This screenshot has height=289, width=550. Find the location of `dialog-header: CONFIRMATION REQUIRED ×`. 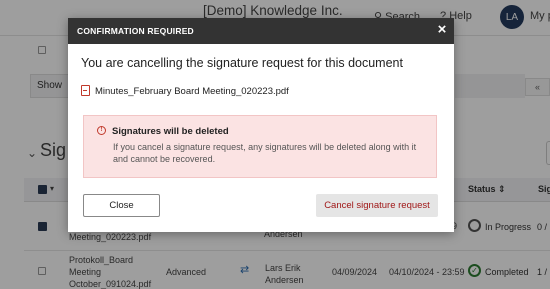

dialog-header: CONFIRMATION REQUIRED × is located at coordinates (261, 31).